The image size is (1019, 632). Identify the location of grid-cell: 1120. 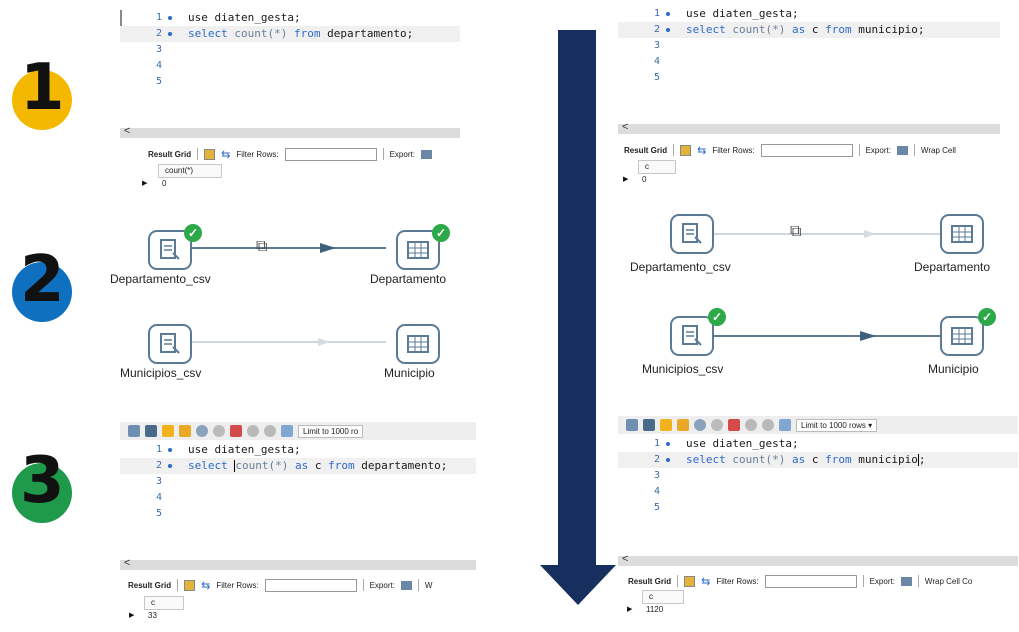
(651, 609).